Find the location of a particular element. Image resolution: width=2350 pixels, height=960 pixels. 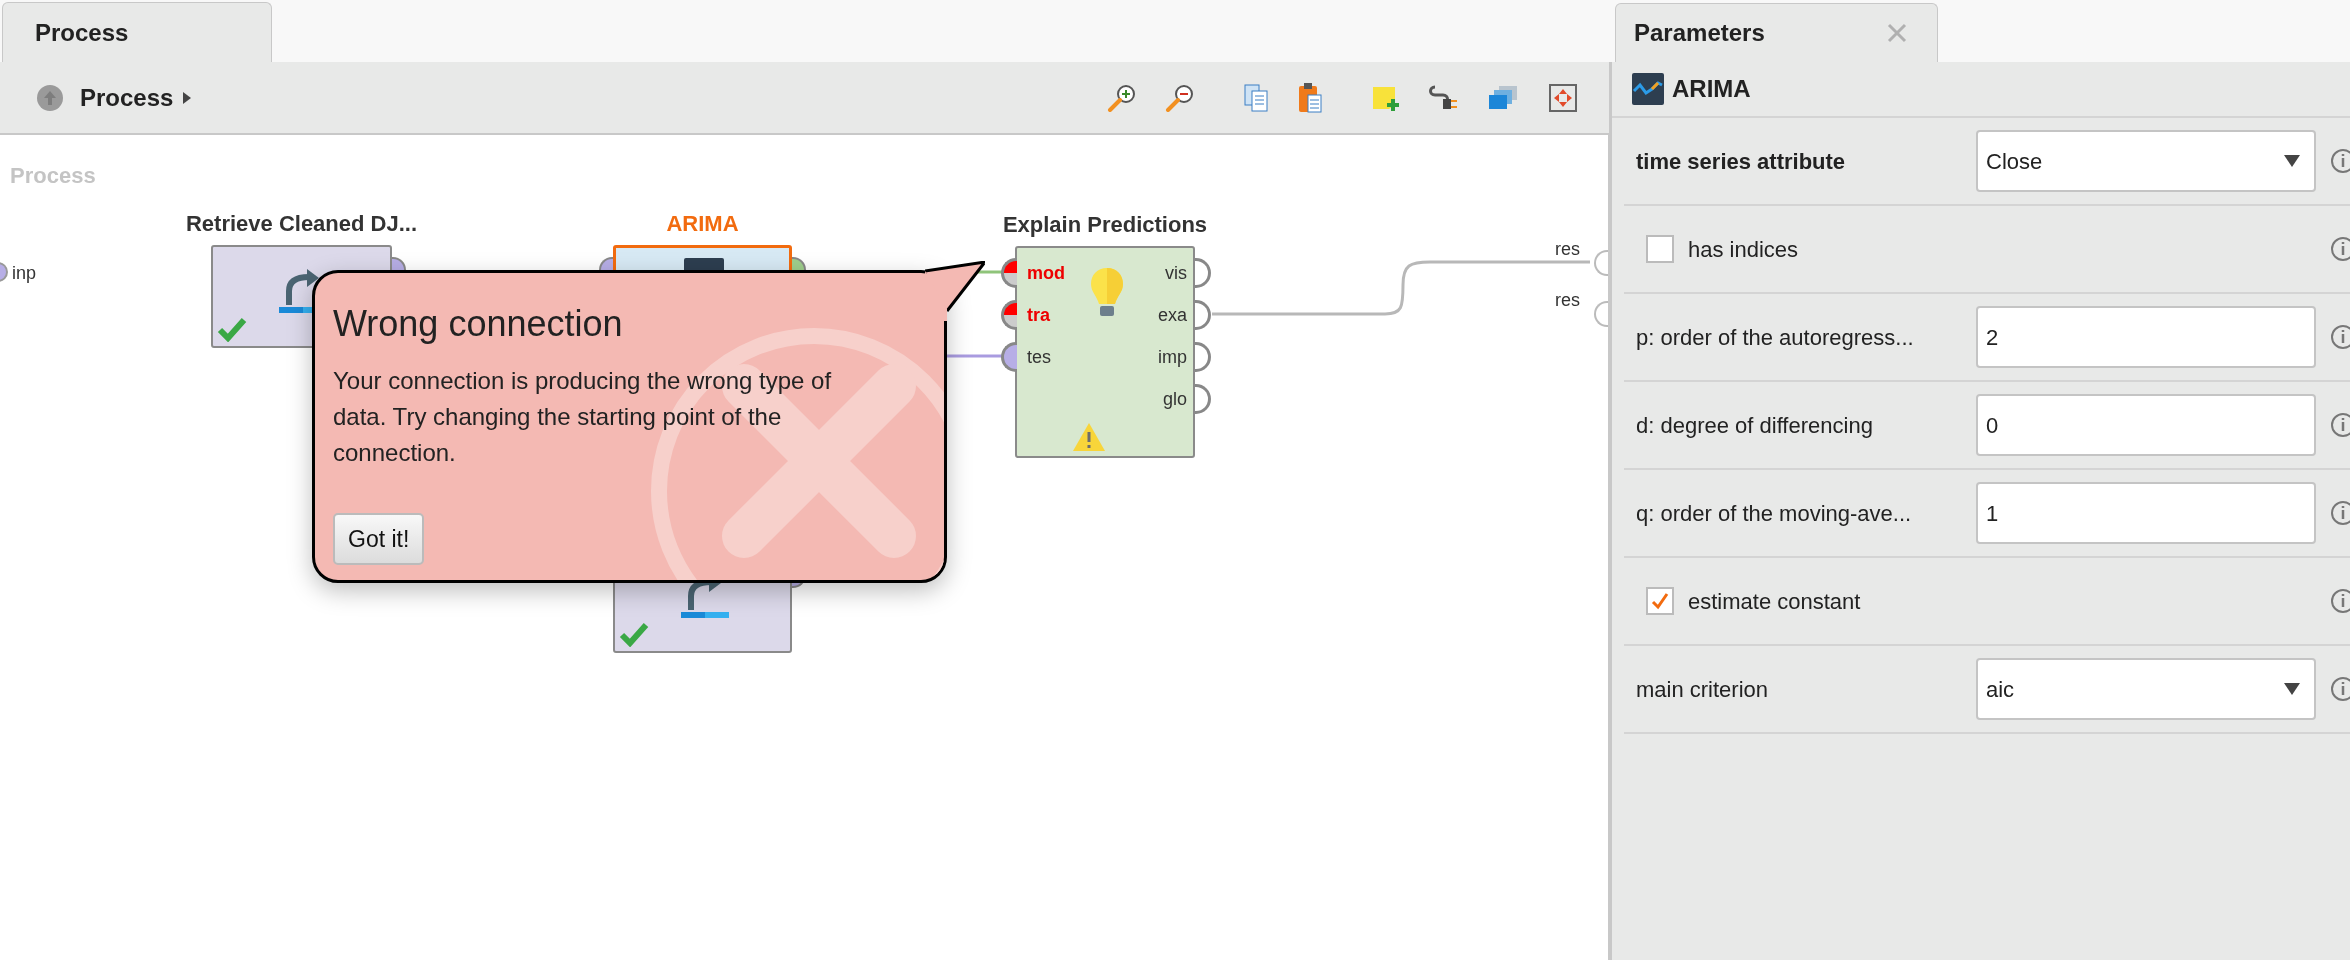

parameters-tab: Parameters is located at coordinates (1776, 32).